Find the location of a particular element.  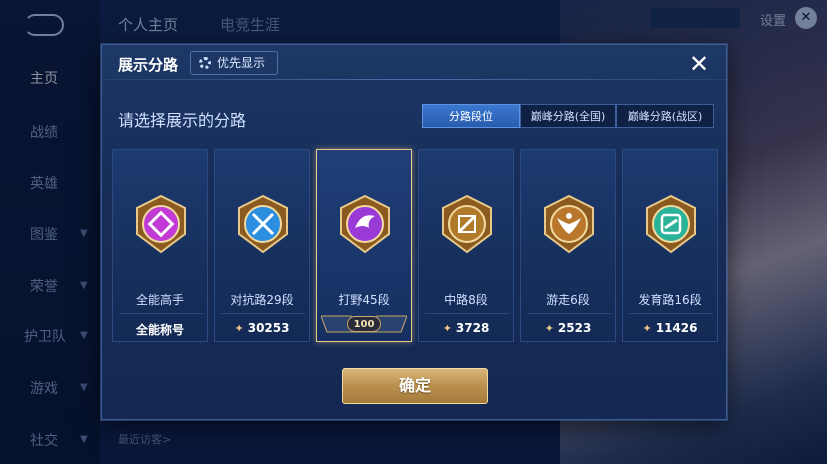

rank-star-count: 100 is located at coordinates (364, 324).